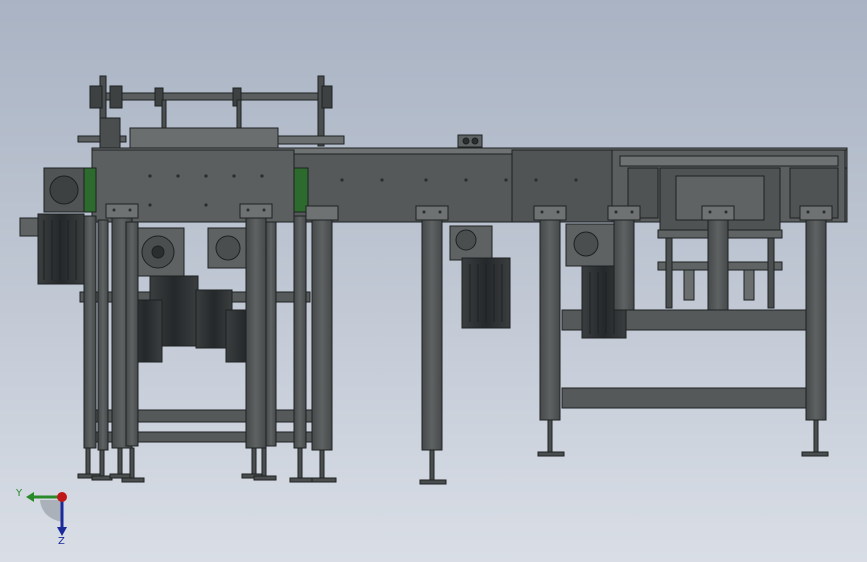  I want to click on triad-plane-shade, so click(51, 511).